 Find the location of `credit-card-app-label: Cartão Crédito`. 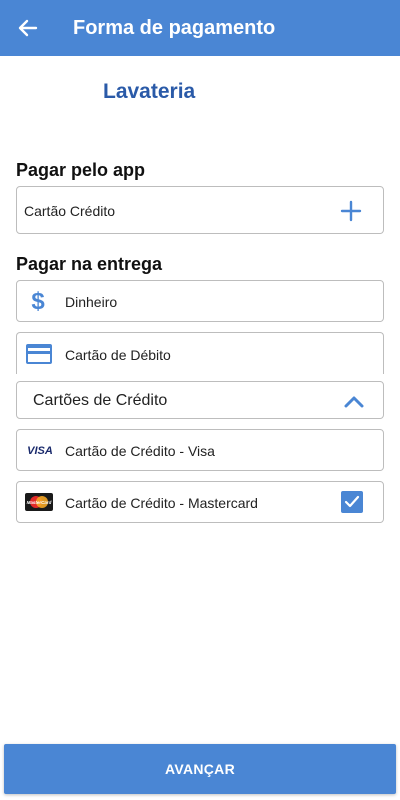

credit-card-app-label: Cartão Crédito is located at coordinates (70, 211).